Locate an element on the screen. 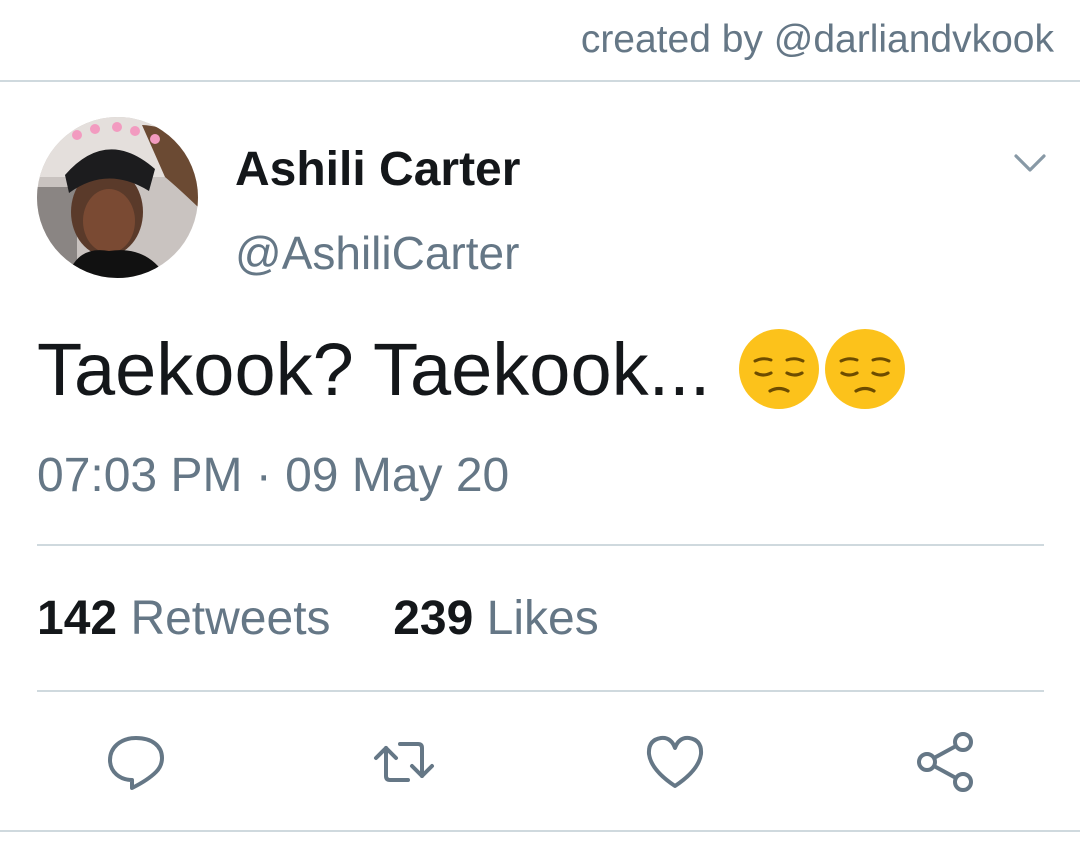 The height and width of the screenshot is (852, 1080). reply-icon is located at coordinates (136, 762).